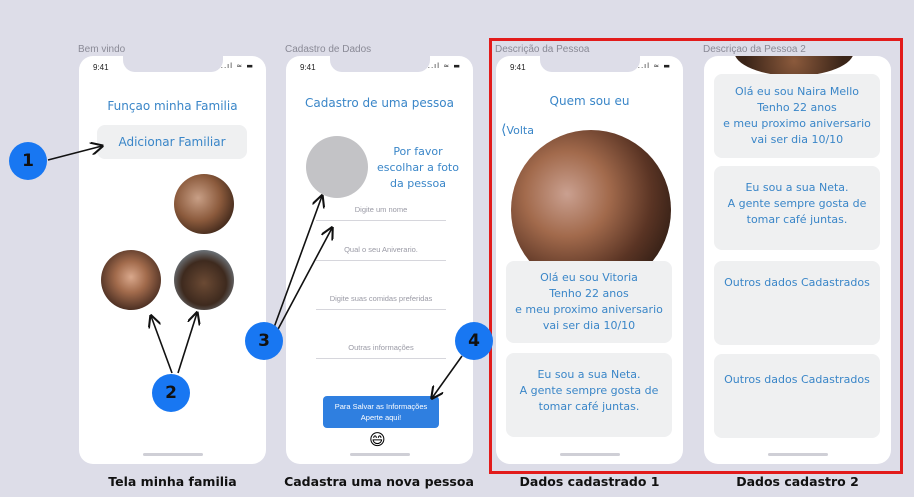  I want to click on screen-title: Cadastro de uma pessoa, so click(379, 103).